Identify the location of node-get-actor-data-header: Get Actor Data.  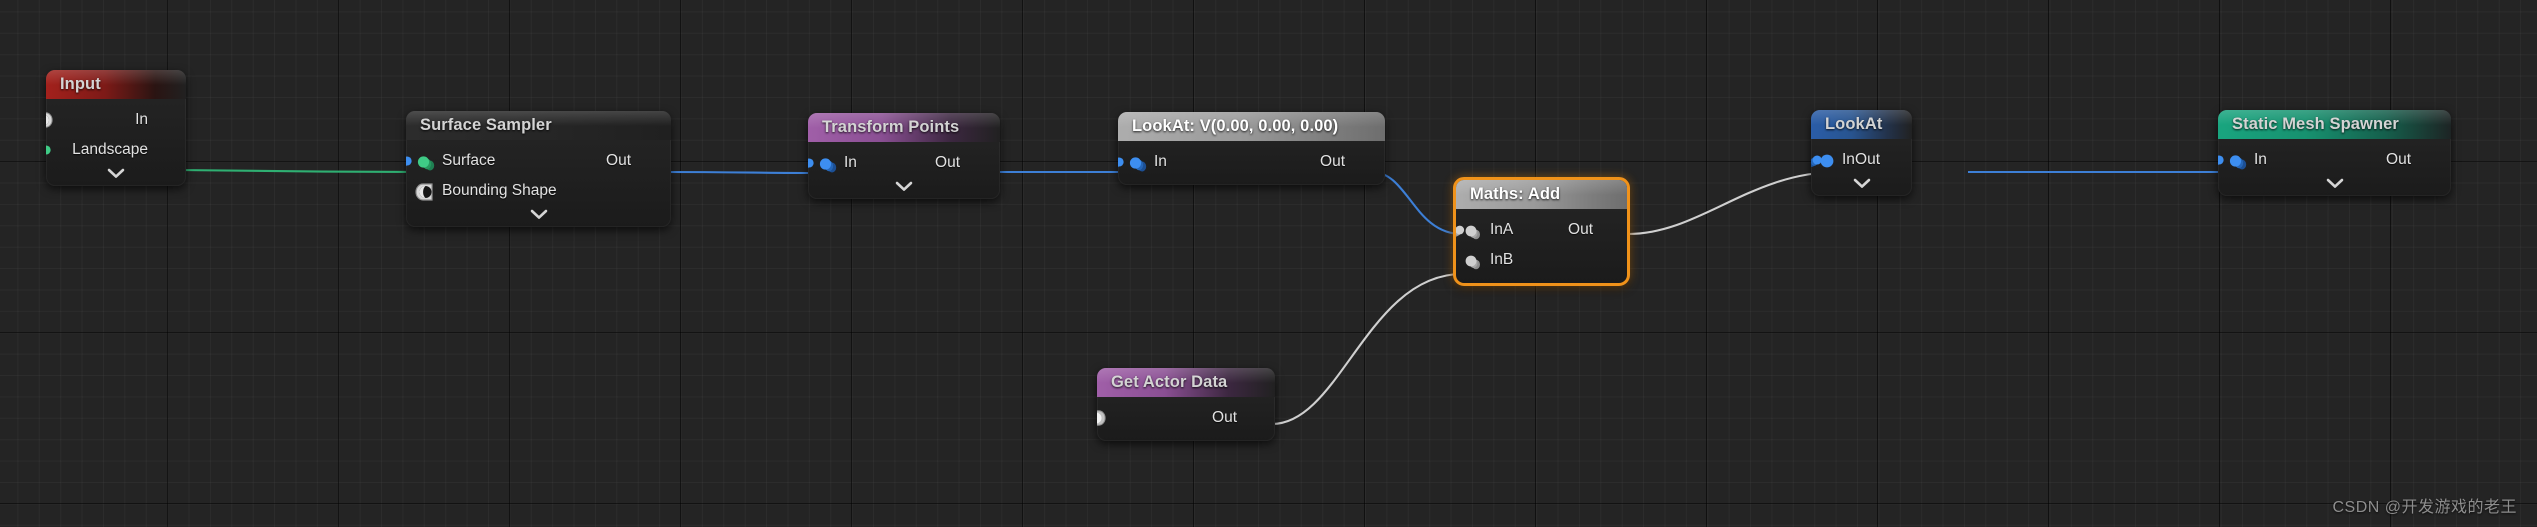
(1186, 382).